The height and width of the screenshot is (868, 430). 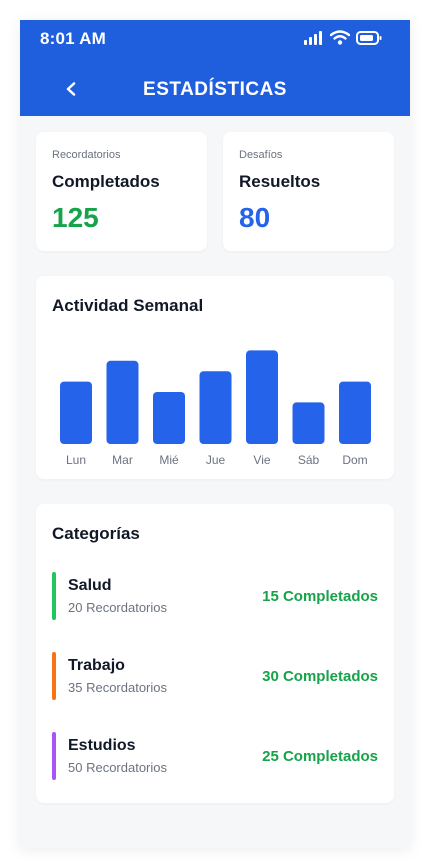 What do you see at coordinates (122, 460) in the screenshot?
I see `x-tick-label: Mar` at bounding box center [122, 460].